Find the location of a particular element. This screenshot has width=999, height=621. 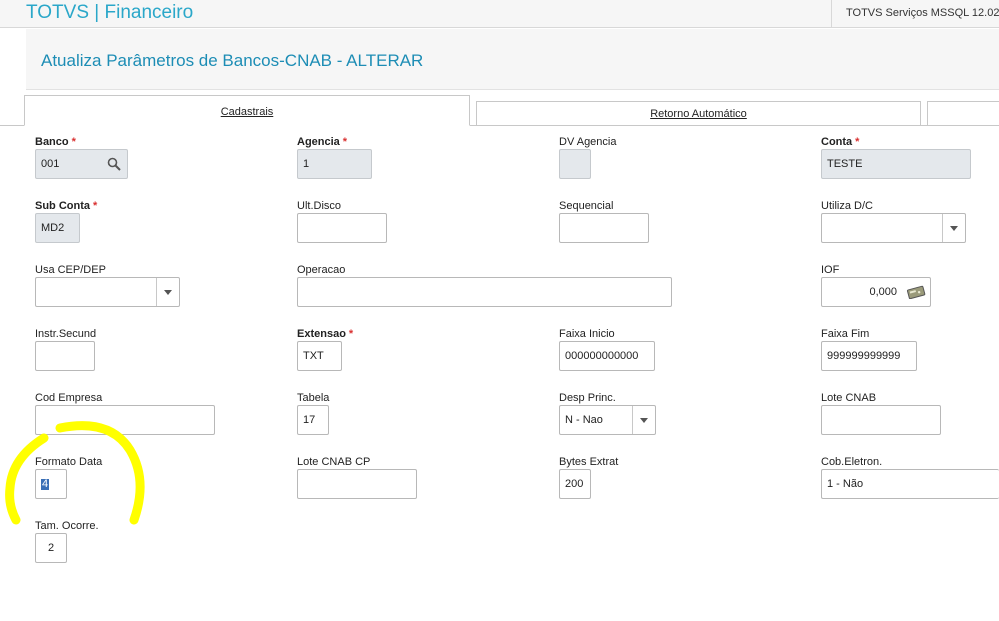

usa-cep-dep-select is located at coordinates (107, 292).